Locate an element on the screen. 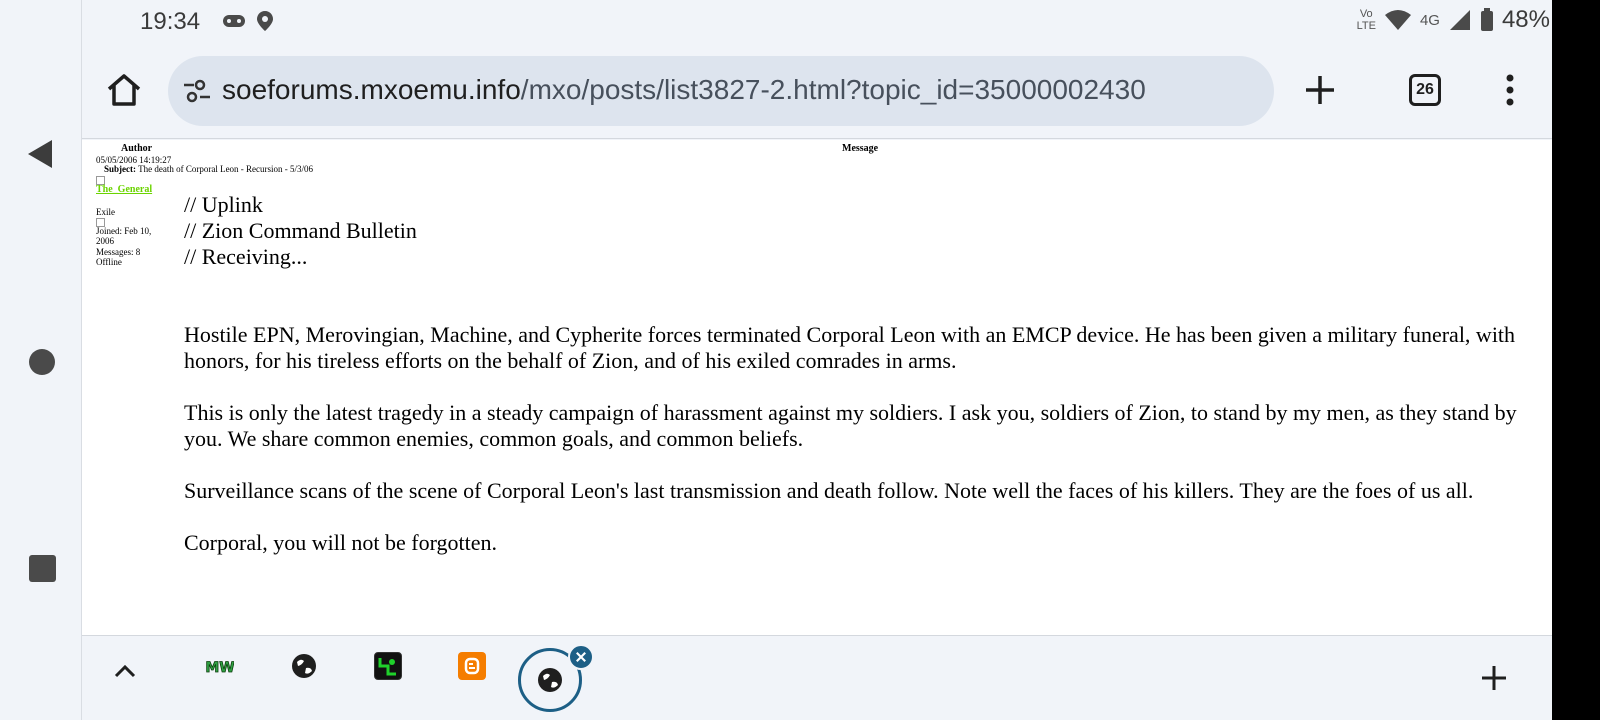 This screenshot has width=1600, height=720. location-icon is located at coordinates (265, 21).